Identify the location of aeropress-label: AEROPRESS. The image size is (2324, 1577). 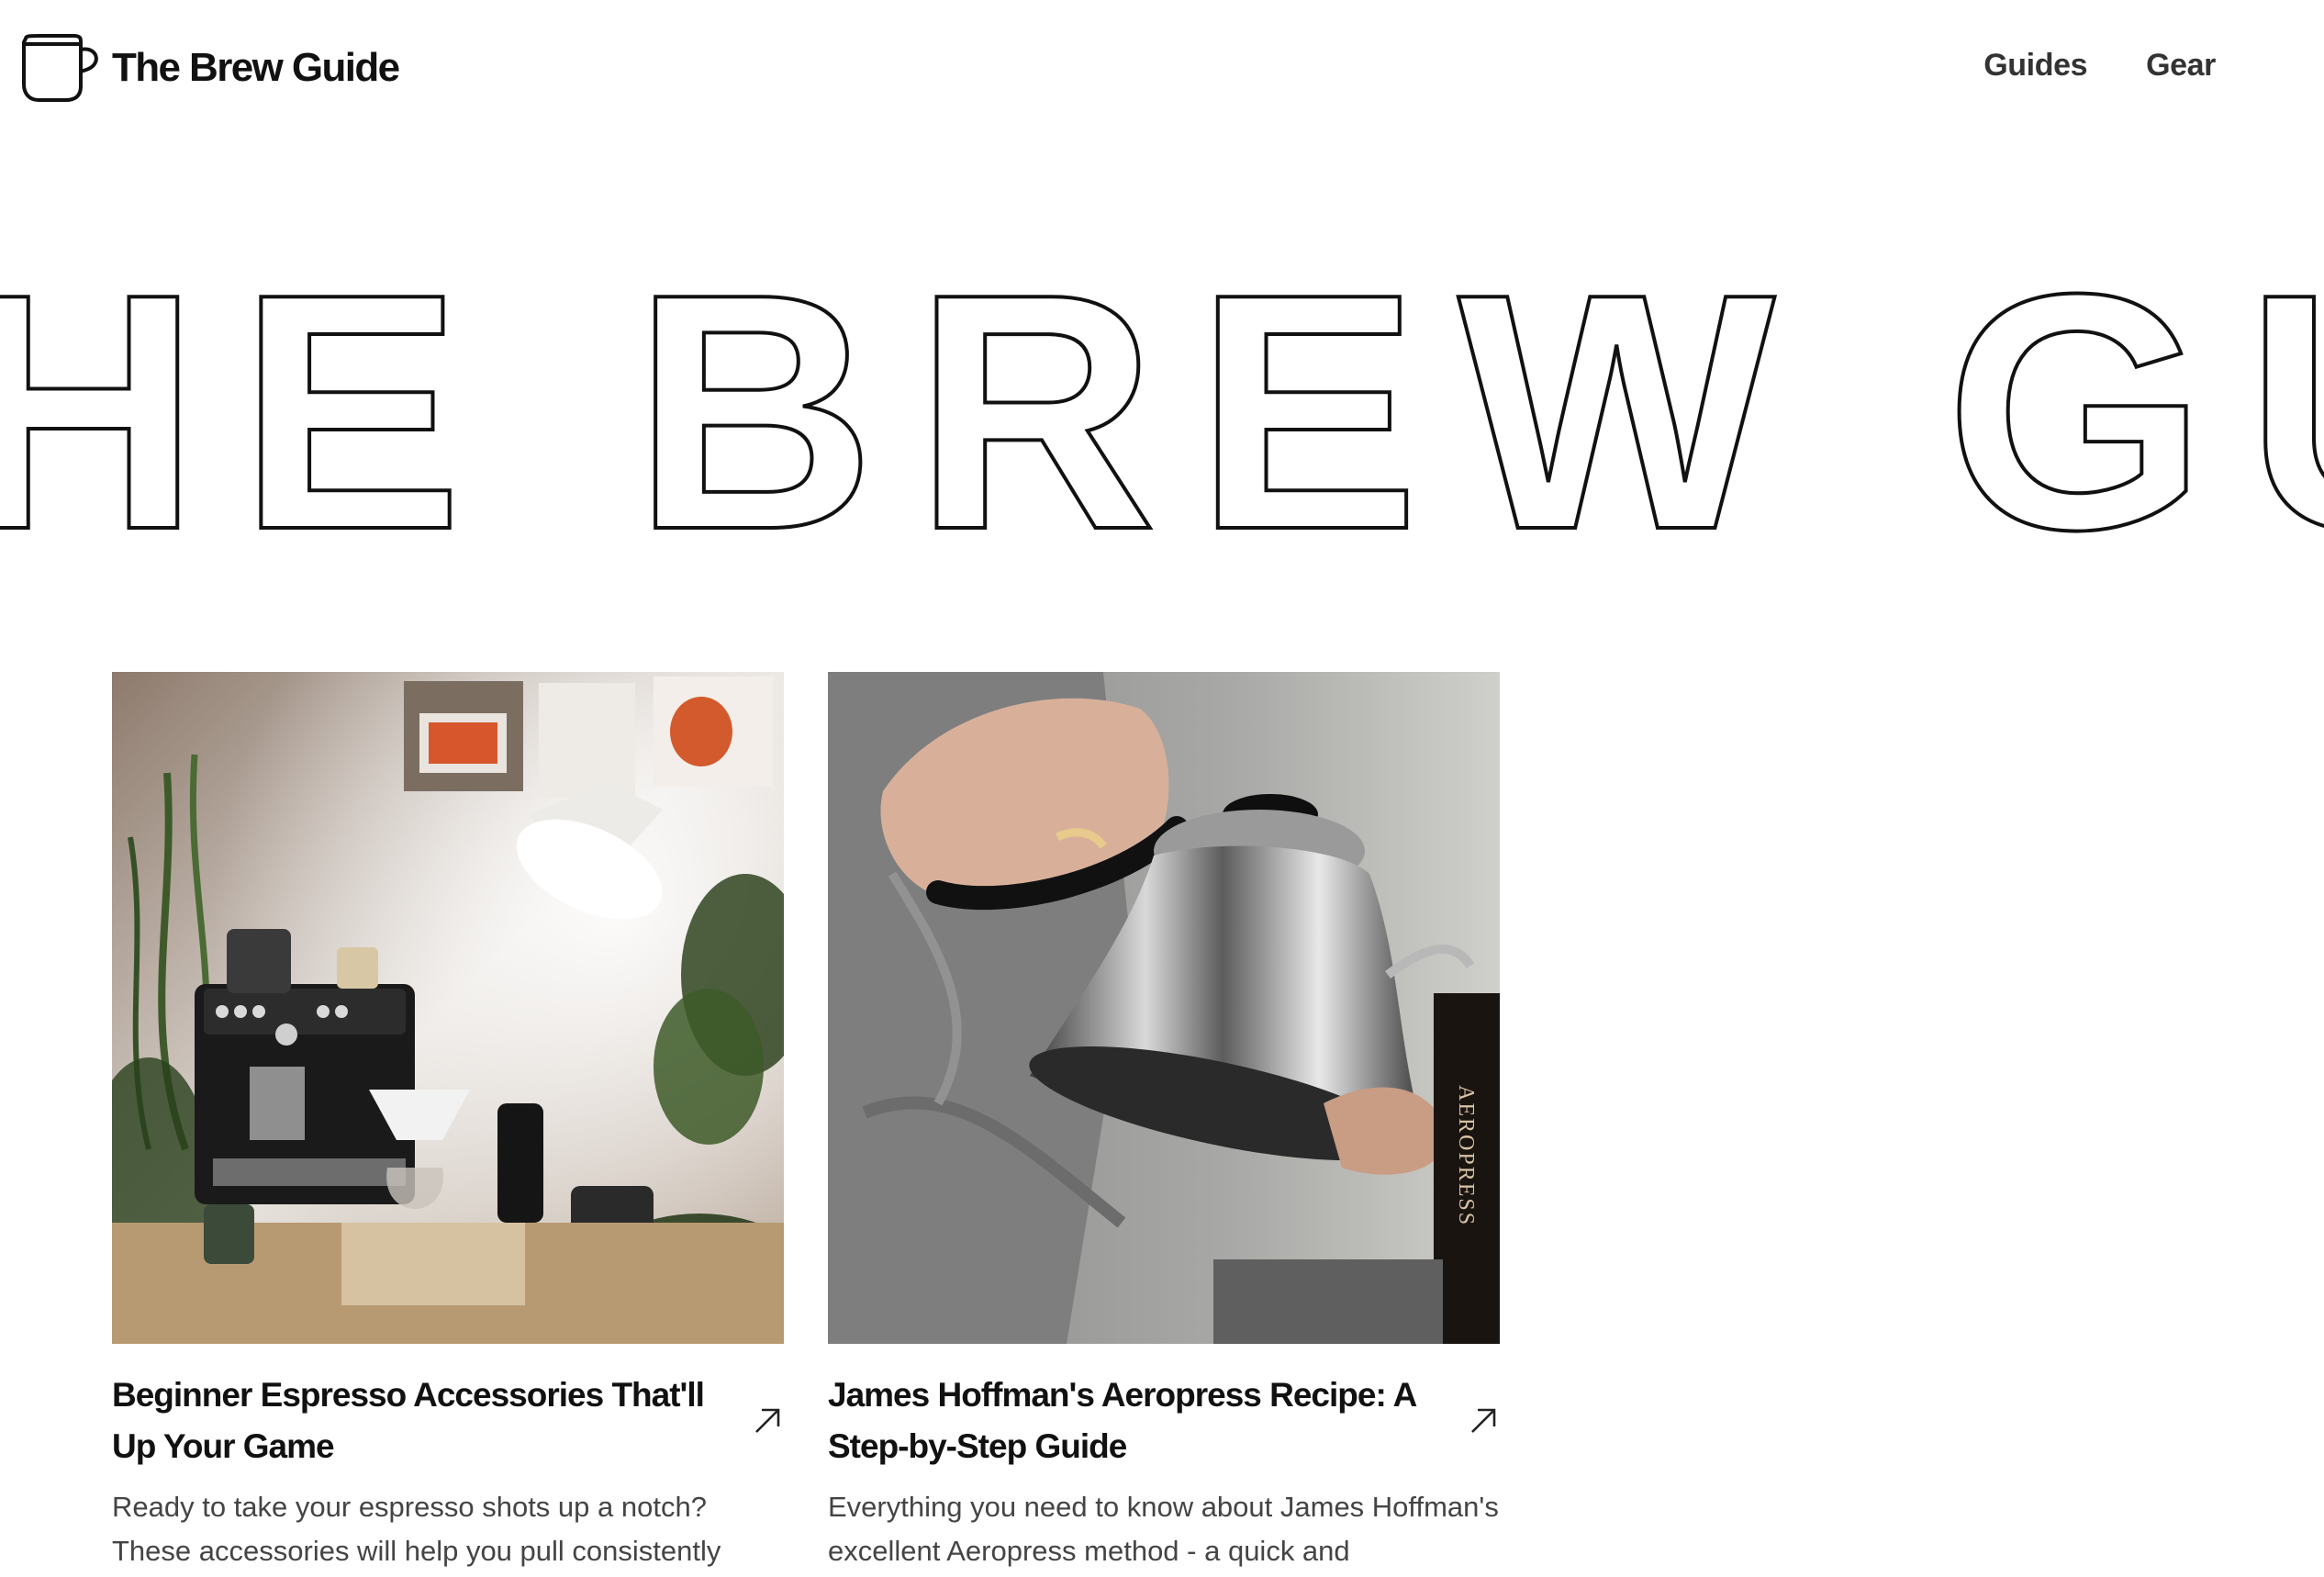
(1466, 1155).